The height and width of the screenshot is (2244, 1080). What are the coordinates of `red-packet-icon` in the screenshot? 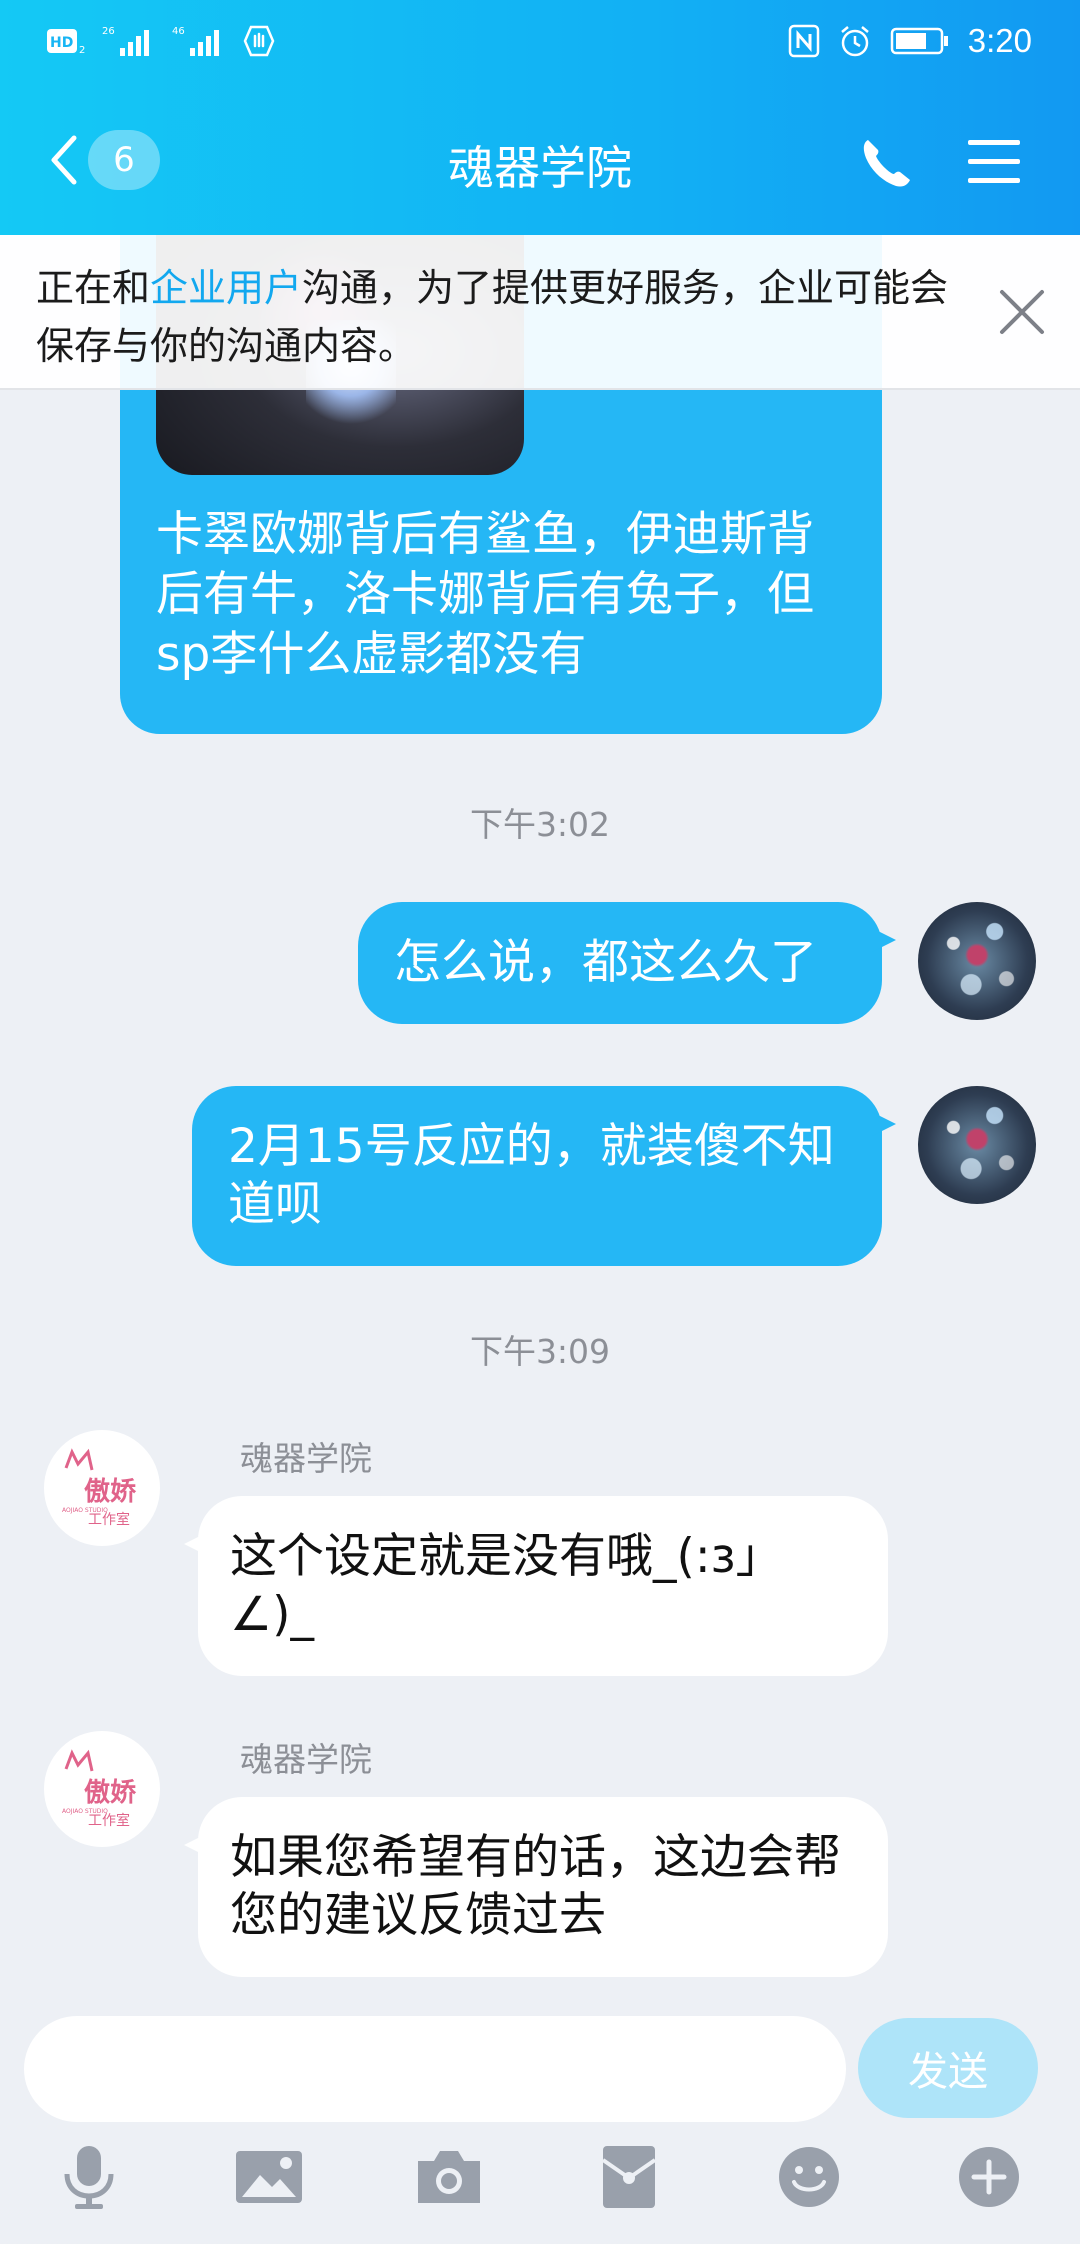 It's located at (629, 2177).